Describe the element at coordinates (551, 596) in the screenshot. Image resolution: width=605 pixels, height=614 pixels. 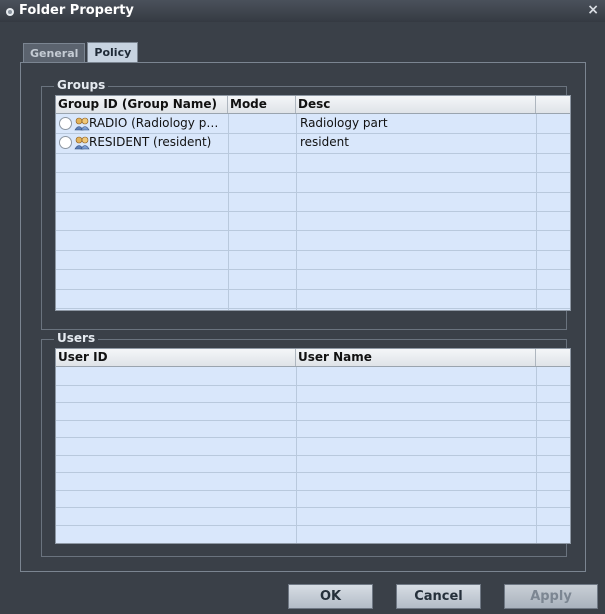
I see `apply-button: Apply` at that location.